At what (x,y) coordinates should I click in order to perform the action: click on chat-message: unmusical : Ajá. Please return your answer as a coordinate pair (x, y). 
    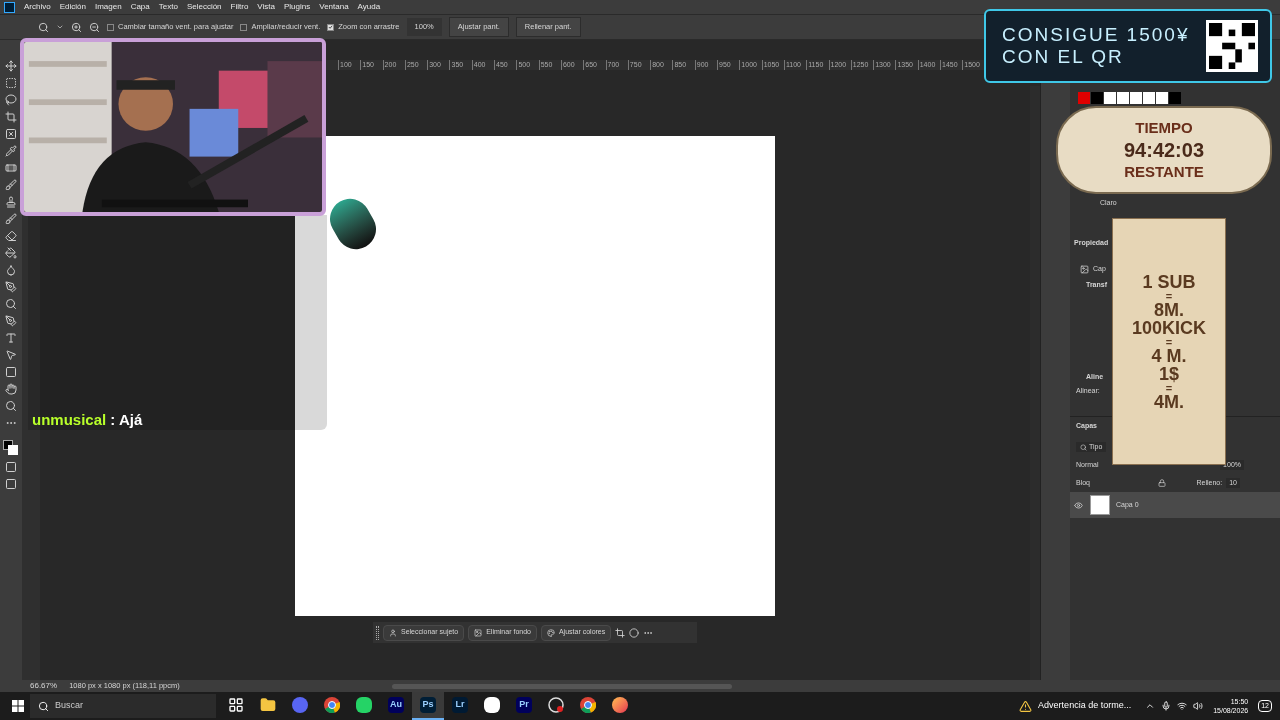
    Looking at the image, I should click on (87, 420).